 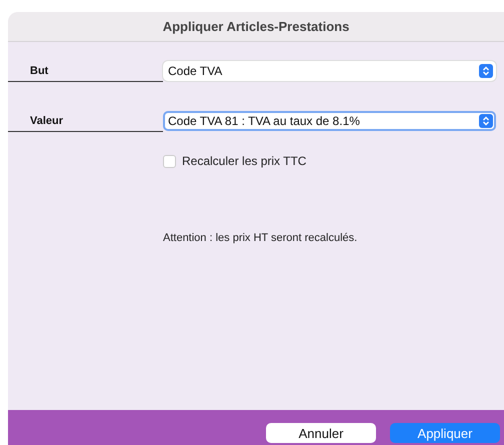 What do you see at coordinates (445, 433) in the screenshot?
I see `apply-button: Appliquer` at bounding box center [445, 433].